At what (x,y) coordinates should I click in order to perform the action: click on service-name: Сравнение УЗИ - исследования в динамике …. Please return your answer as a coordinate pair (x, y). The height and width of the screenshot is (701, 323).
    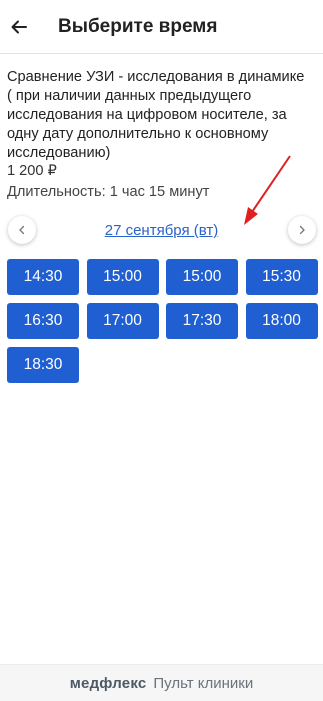
    Looking at the image, I should click on (156, 115).